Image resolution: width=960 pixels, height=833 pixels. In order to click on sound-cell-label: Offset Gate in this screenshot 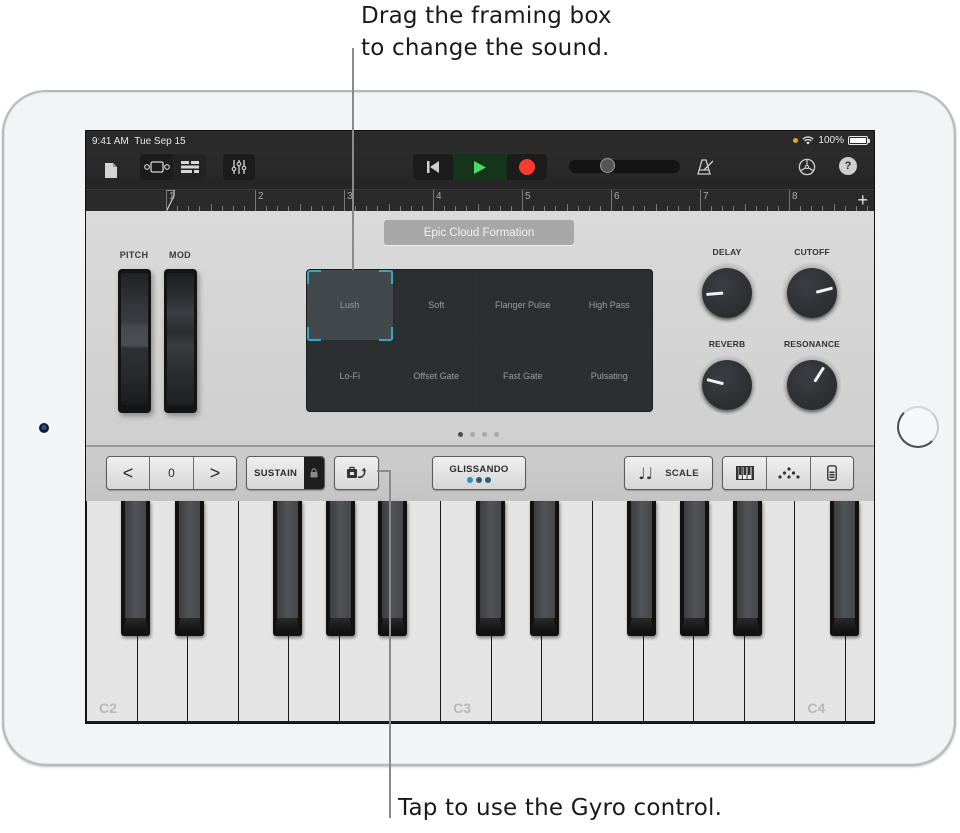, I will do `click(436, 376)`.